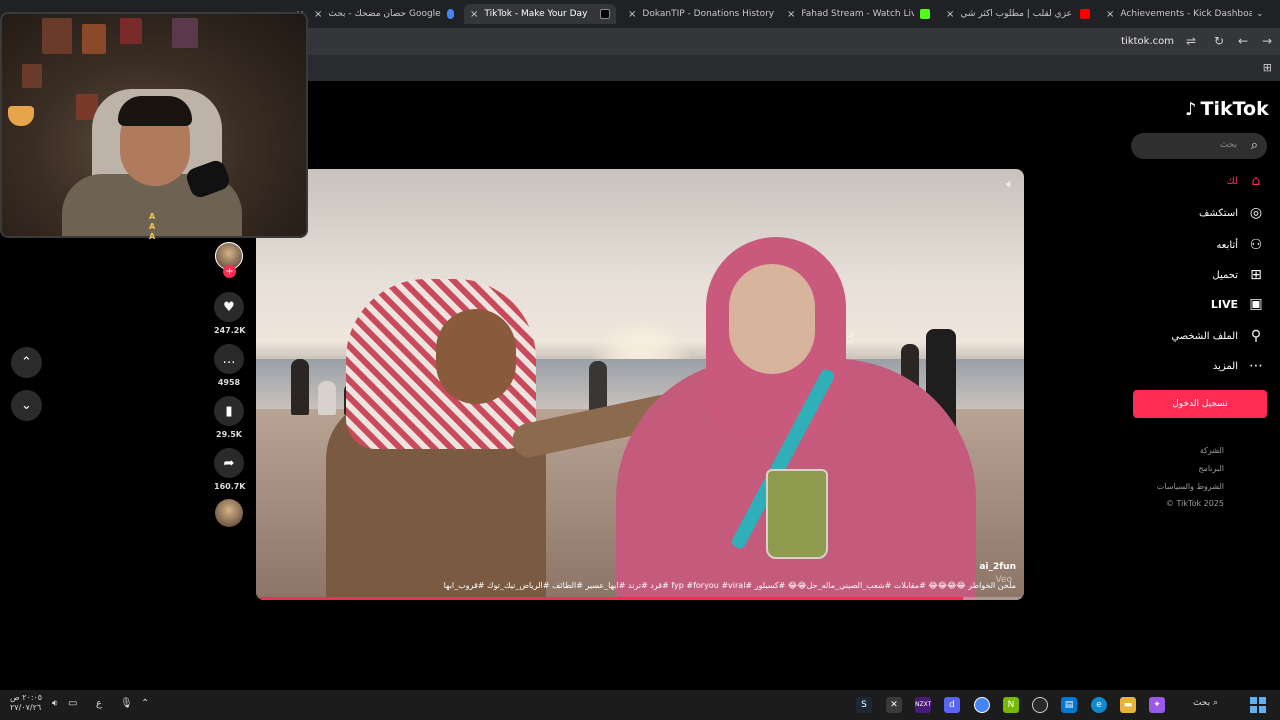 The width and height of the screenshot is (1280, 720). I want to click on obs-icon, so click(1040, 705).